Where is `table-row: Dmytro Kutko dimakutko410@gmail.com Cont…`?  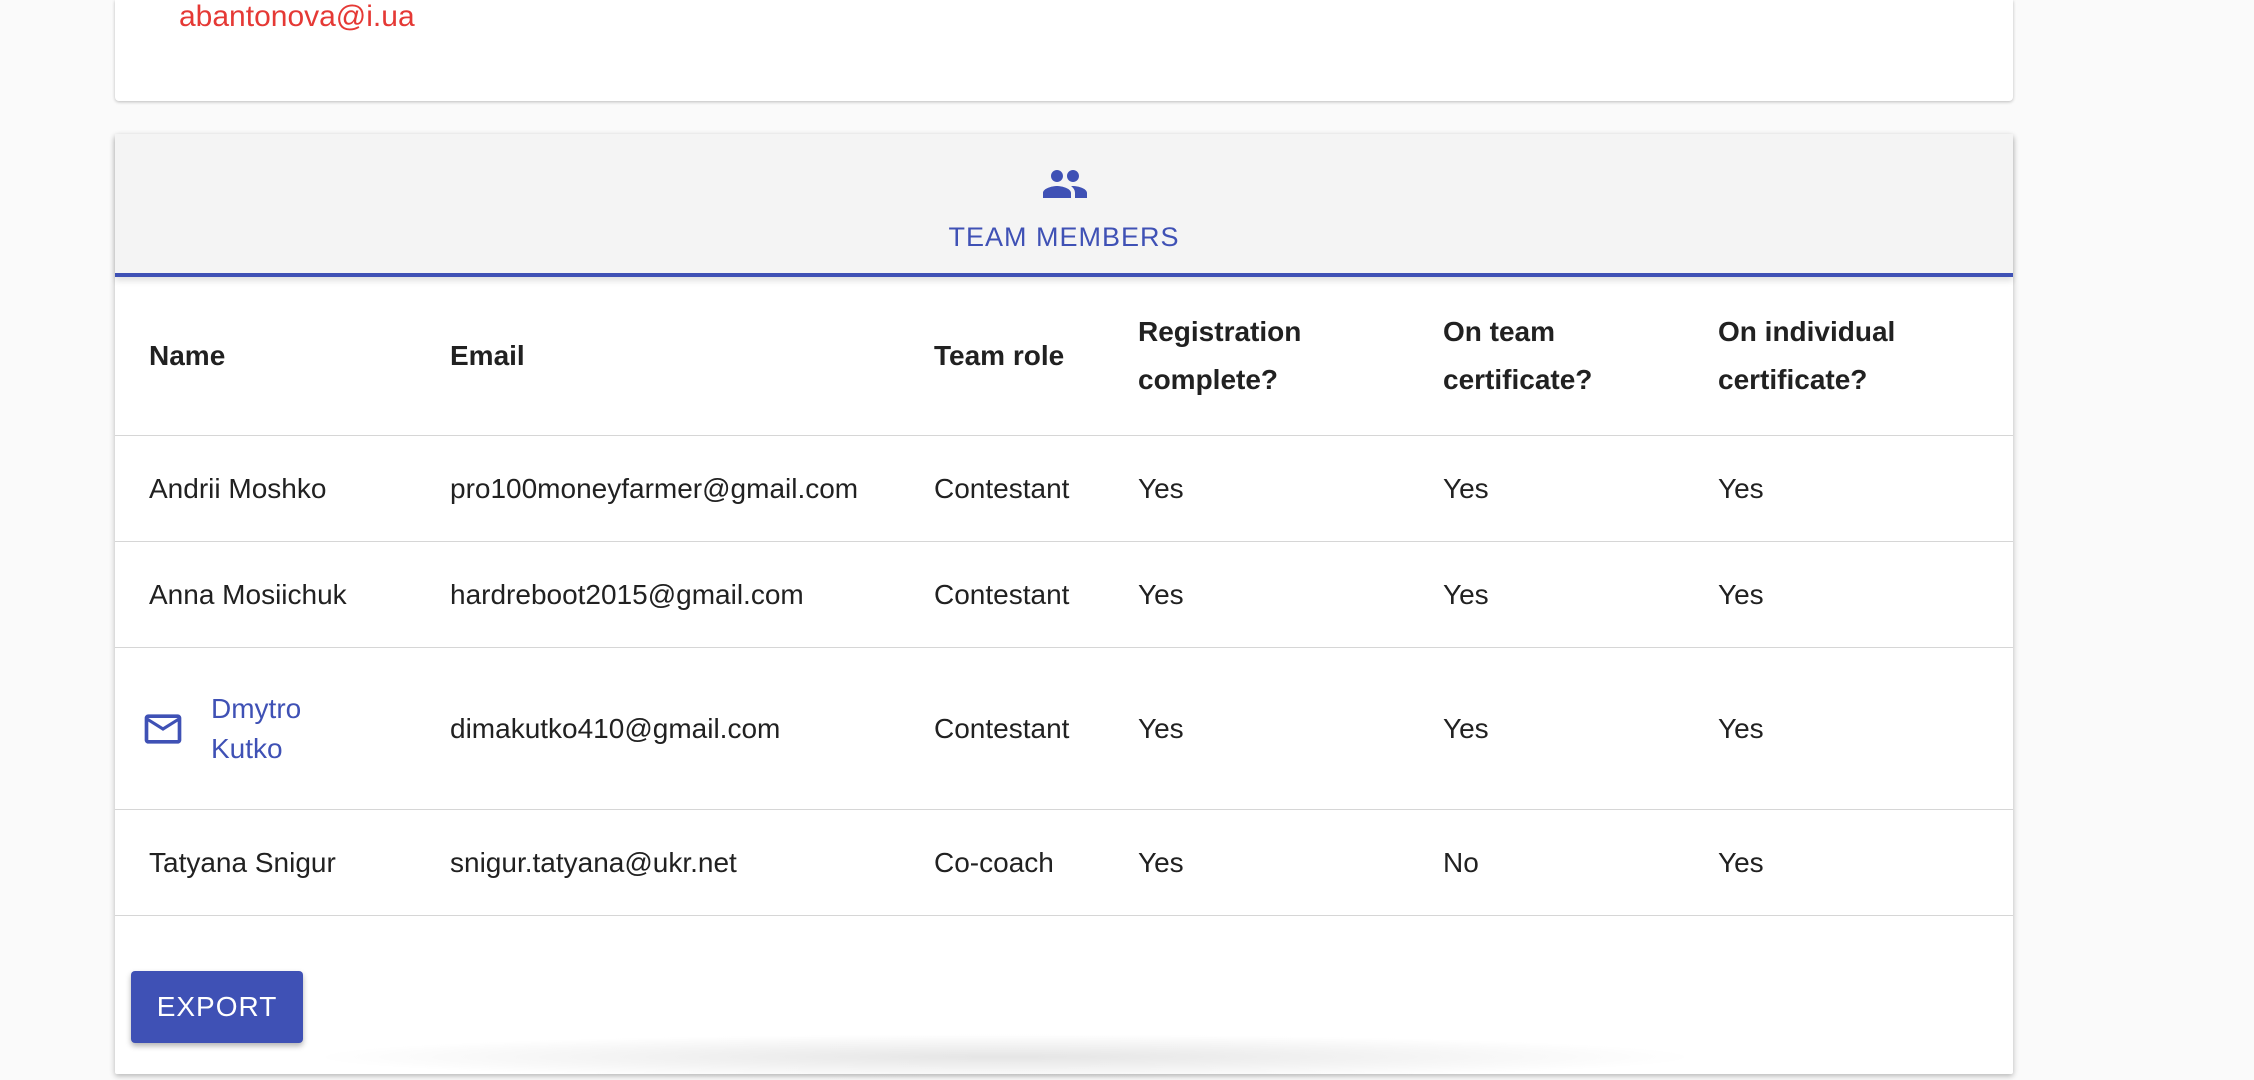
table-row: Dmytro Kutko dimakutko410@gmail.com Cont… is located at coordinates (1064, 728).